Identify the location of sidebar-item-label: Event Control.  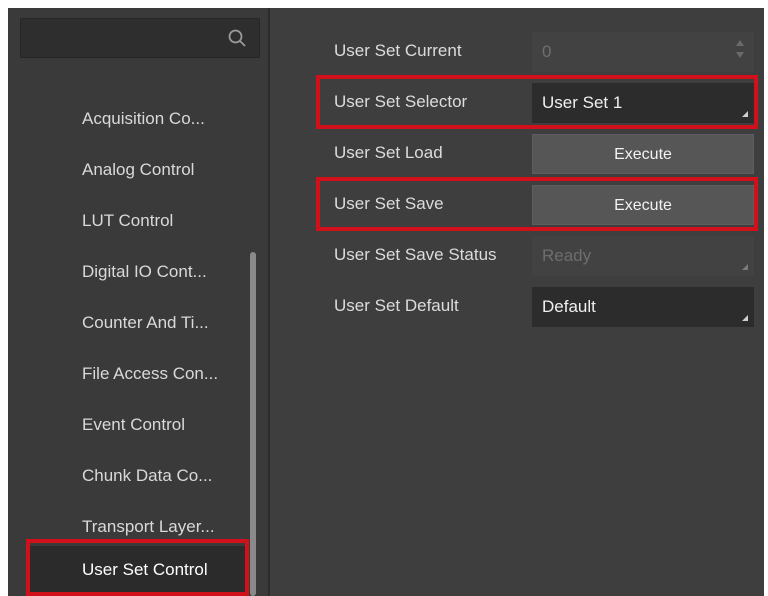
(133, 424).